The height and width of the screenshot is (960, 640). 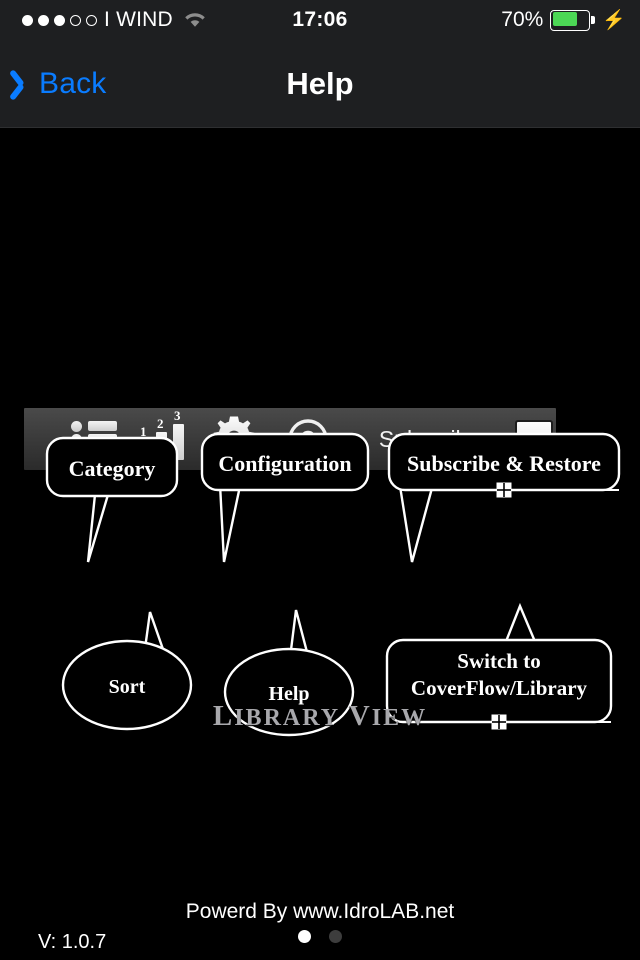 I want to click on status-bar: I WIND 17:06 70% ⚡, so click(x=320, y=20).